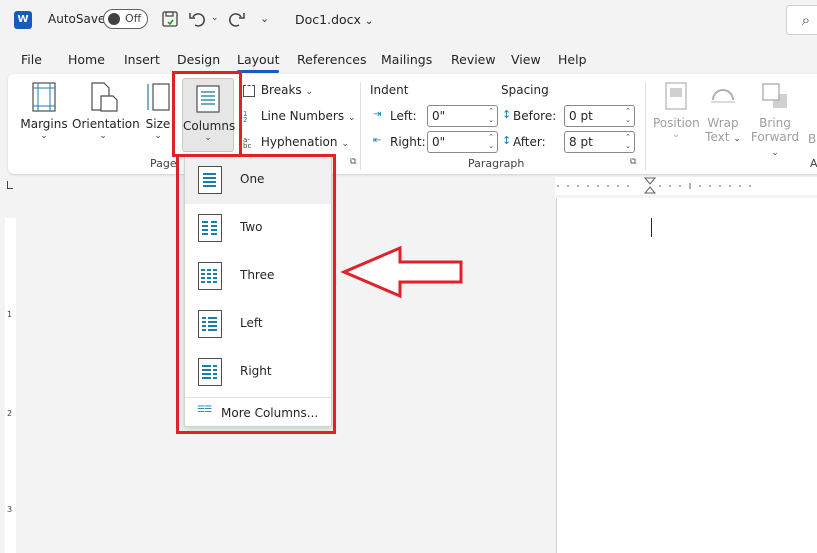  Describe the element at coordinates (10, 509) in the screenshot. I see `ruler-mark-label: 3` at that location.